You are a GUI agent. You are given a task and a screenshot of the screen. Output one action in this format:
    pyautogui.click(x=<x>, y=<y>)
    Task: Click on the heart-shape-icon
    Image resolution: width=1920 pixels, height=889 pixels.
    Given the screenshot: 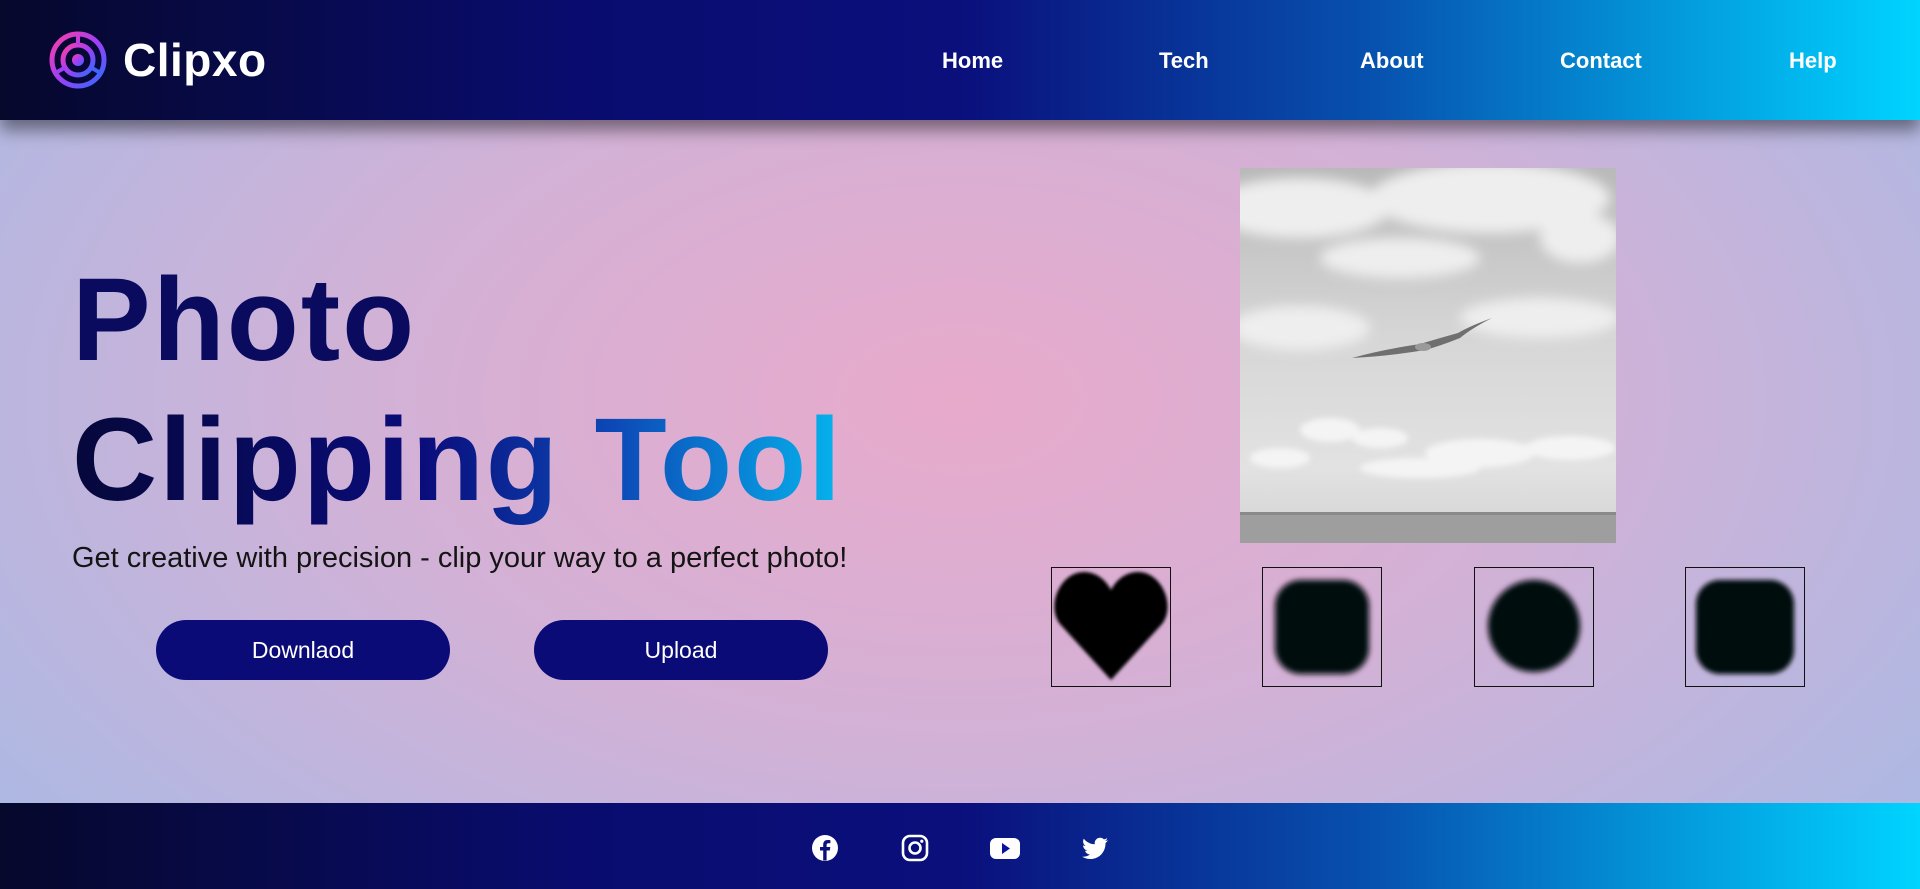 What is the action you would take?
    pyautogui.click(x=1111, y=626)
    